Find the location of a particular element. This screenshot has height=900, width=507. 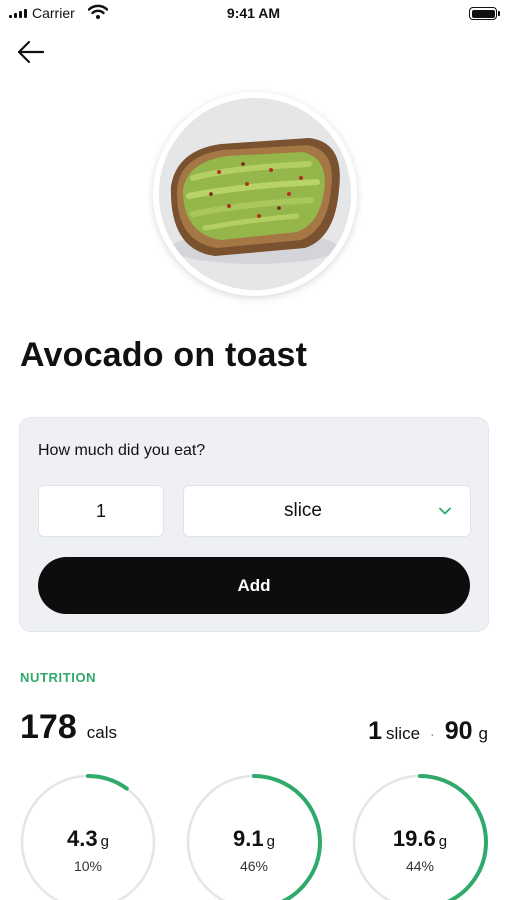

status-bar: Carrier 9:41 AM is located at coordinates (253, 14).